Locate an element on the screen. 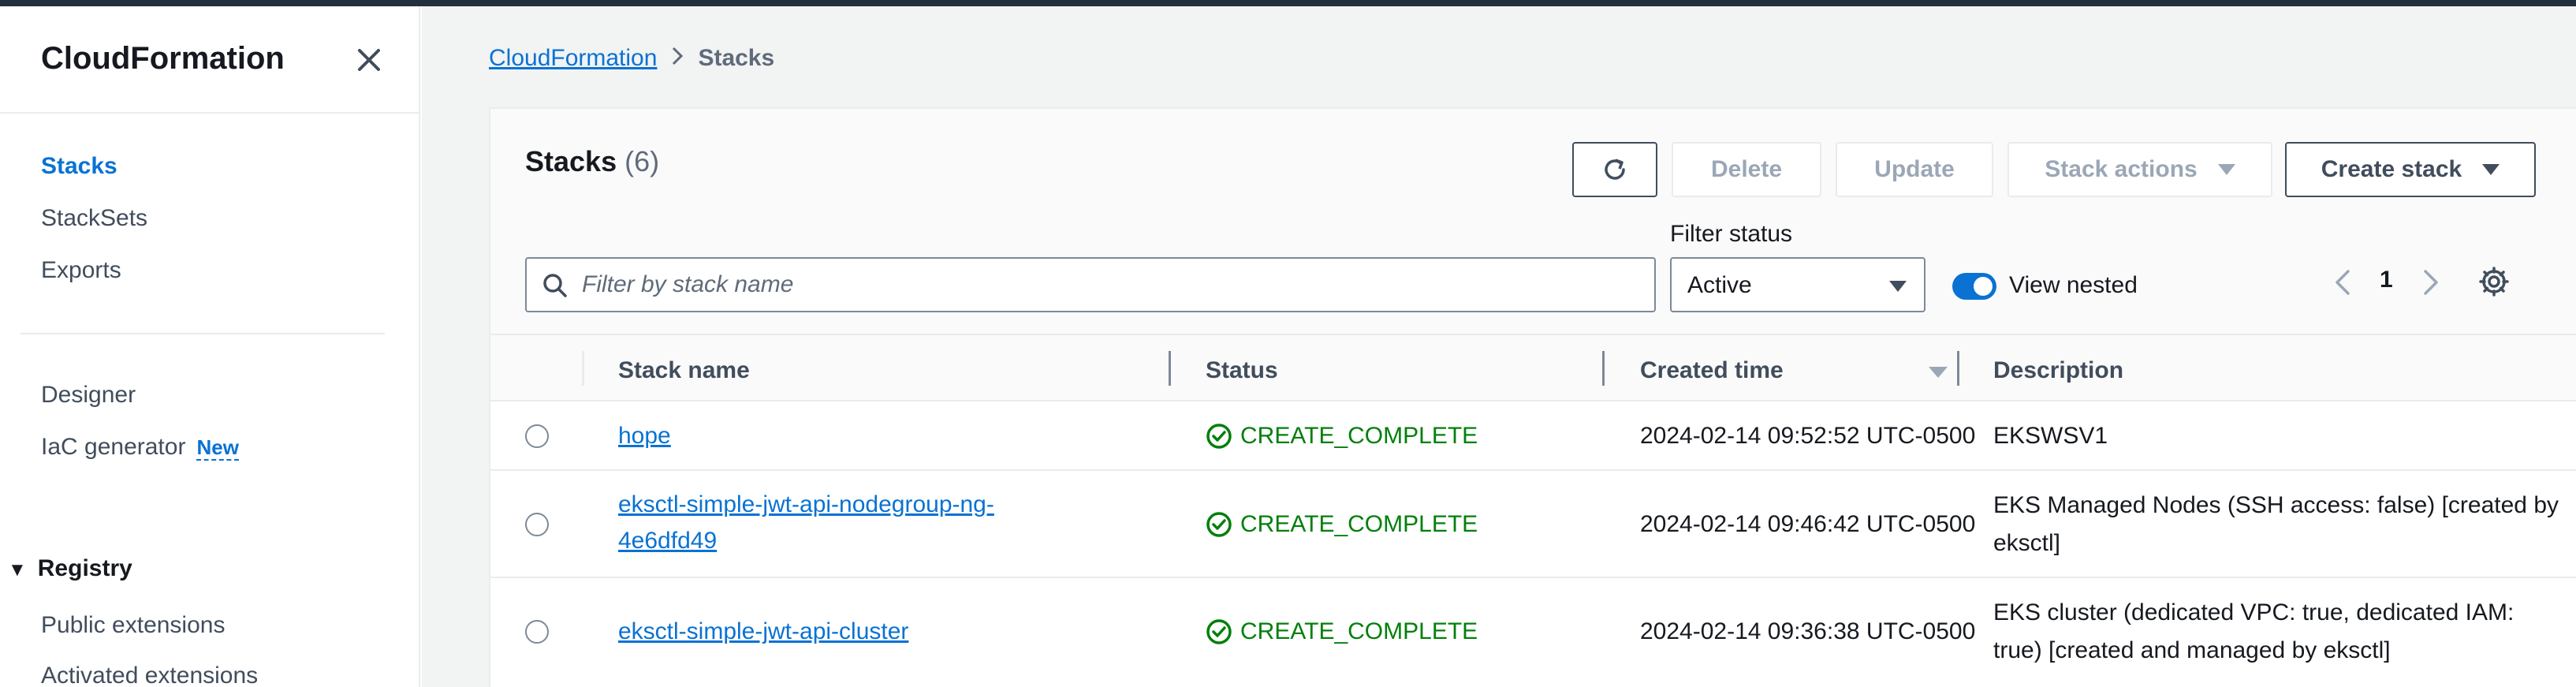  view-nested-label: View nested is located at coordinates (2073, 285).